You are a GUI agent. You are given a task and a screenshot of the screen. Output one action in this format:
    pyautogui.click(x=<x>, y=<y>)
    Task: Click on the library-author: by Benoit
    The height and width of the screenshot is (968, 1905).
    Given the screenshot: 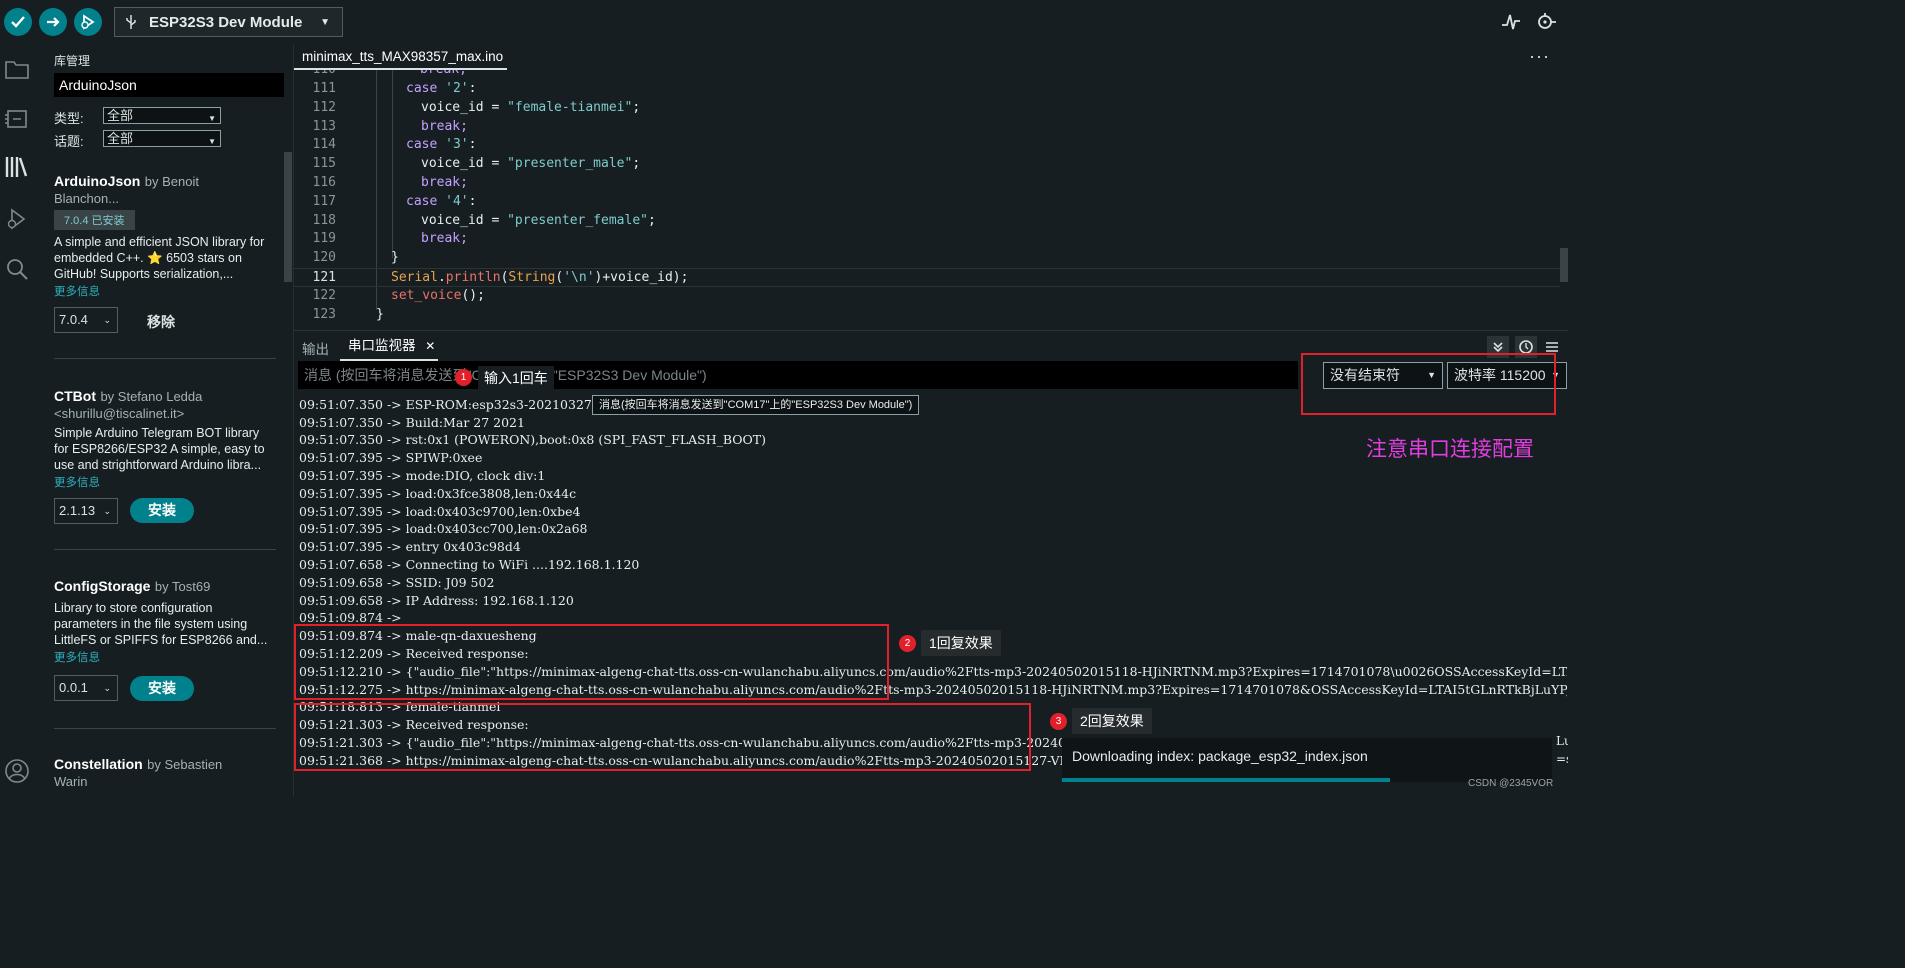 What is the action you would take?
    pyautogui.click(x=171, y=181)
    